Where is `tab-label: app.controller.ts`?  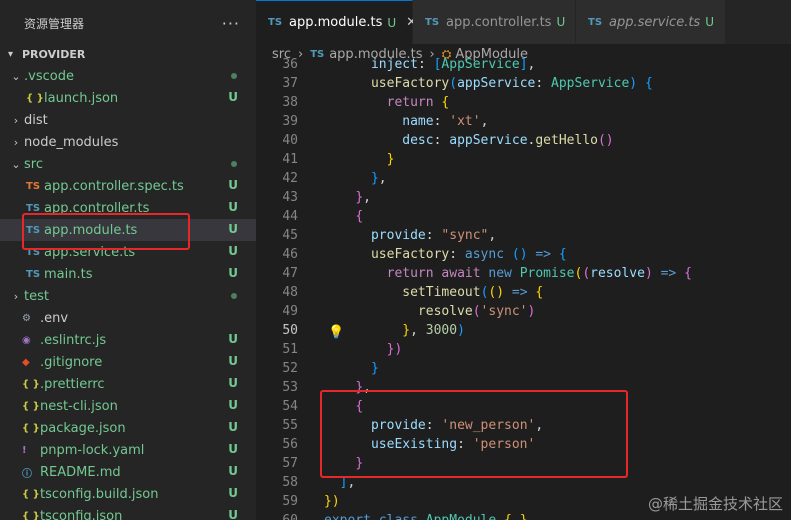 tab-label: app.controller.ts is located at coordinates (499, 22).